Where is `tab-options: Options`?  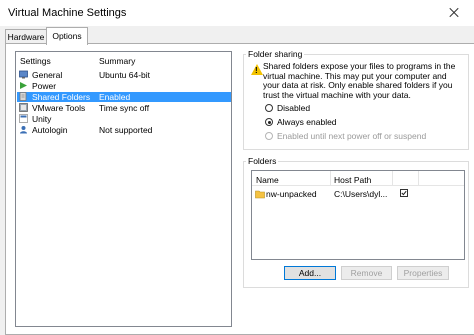 tab-options: Options is located at coordinates (67, 36).